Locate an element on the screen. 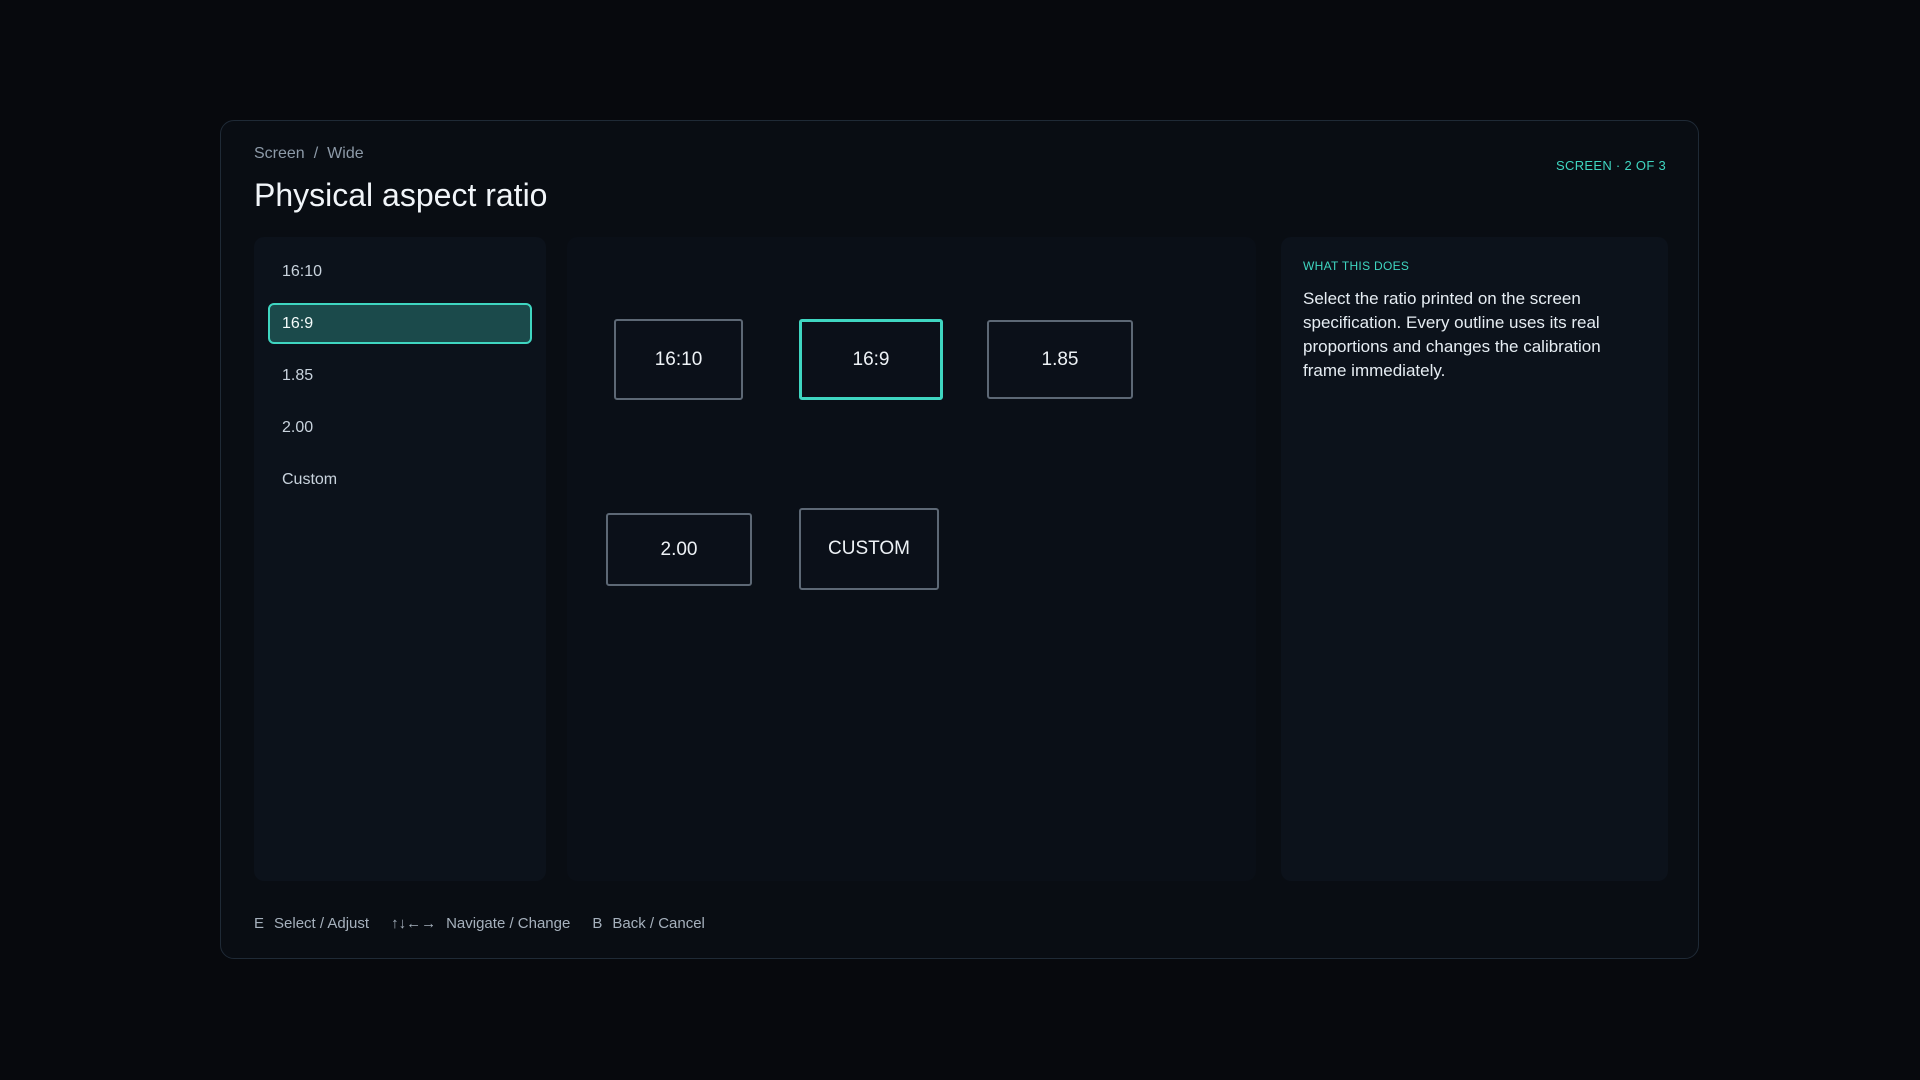  list-item-label: 2.00 is located at coordinates (298, 427).